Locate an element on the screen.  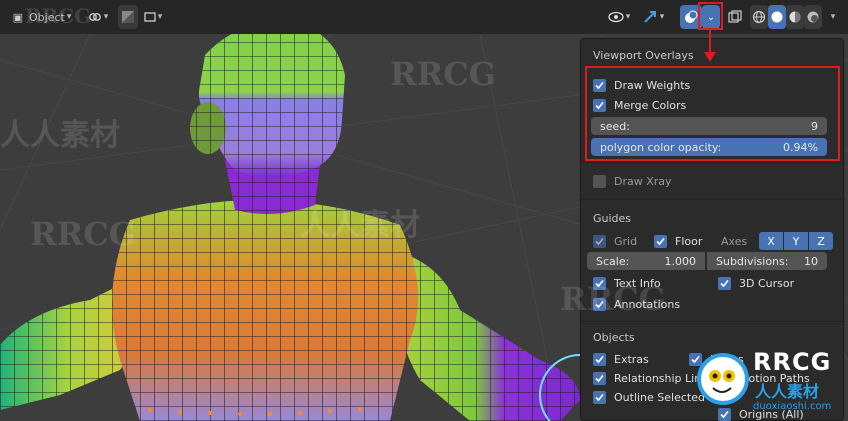
material-shading-button is located at coordinates (795, 17).